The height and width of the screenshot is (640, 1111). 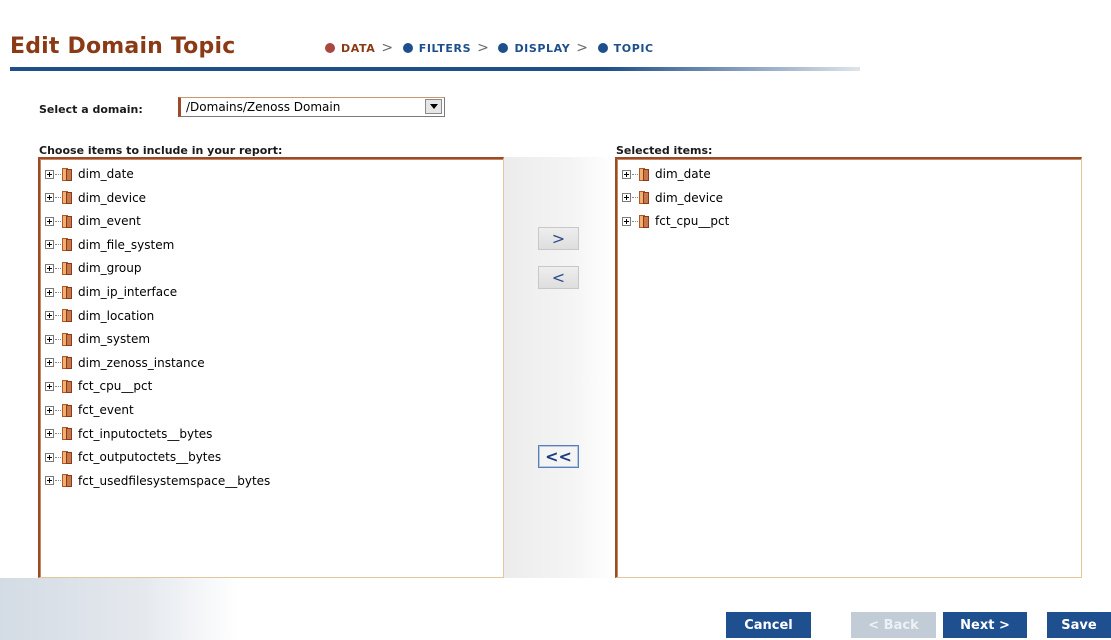 I want to click on tree-item-label: dim_zenoss_instance, so click(x=141, y=362).